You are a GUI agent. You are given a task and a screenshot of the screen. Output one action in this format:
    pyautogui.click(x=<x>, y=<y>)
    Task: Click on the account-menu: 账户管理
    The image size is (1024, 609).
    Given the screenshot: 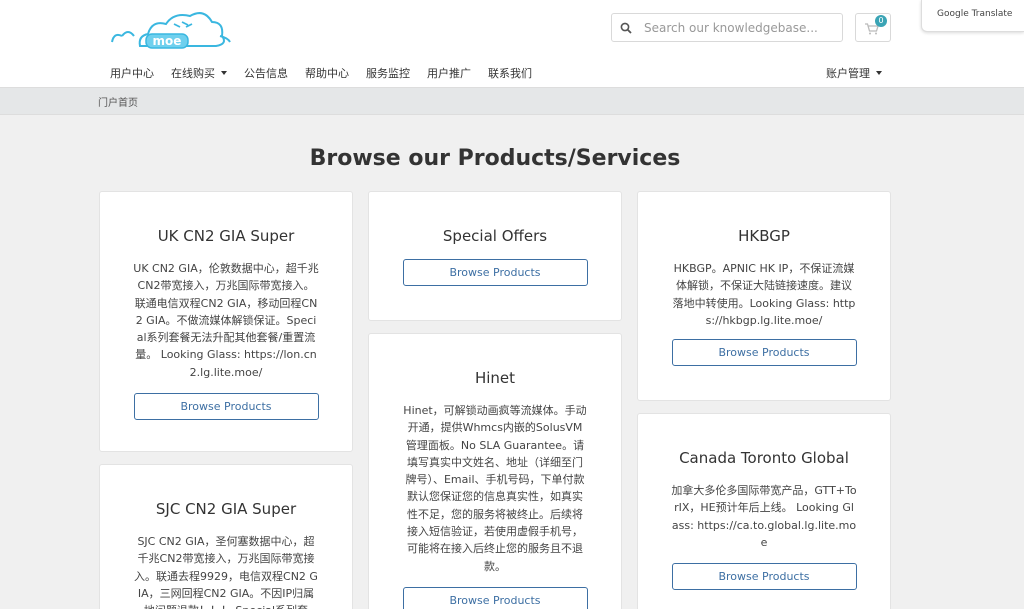 What is the action you would take?
    pyautogui.click(x=854, y=73)
    